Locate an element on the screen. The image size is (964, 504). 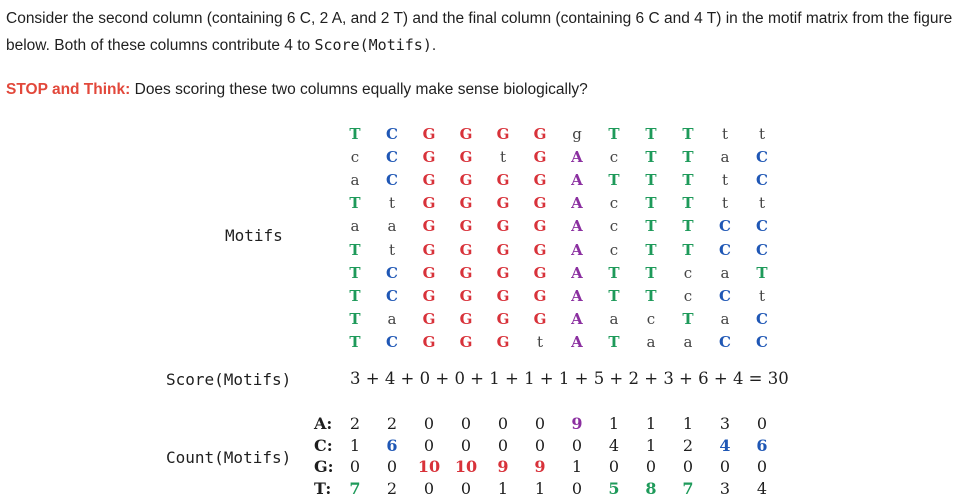
stop-label: STOP and Think: is located at coordinates (68, 89).